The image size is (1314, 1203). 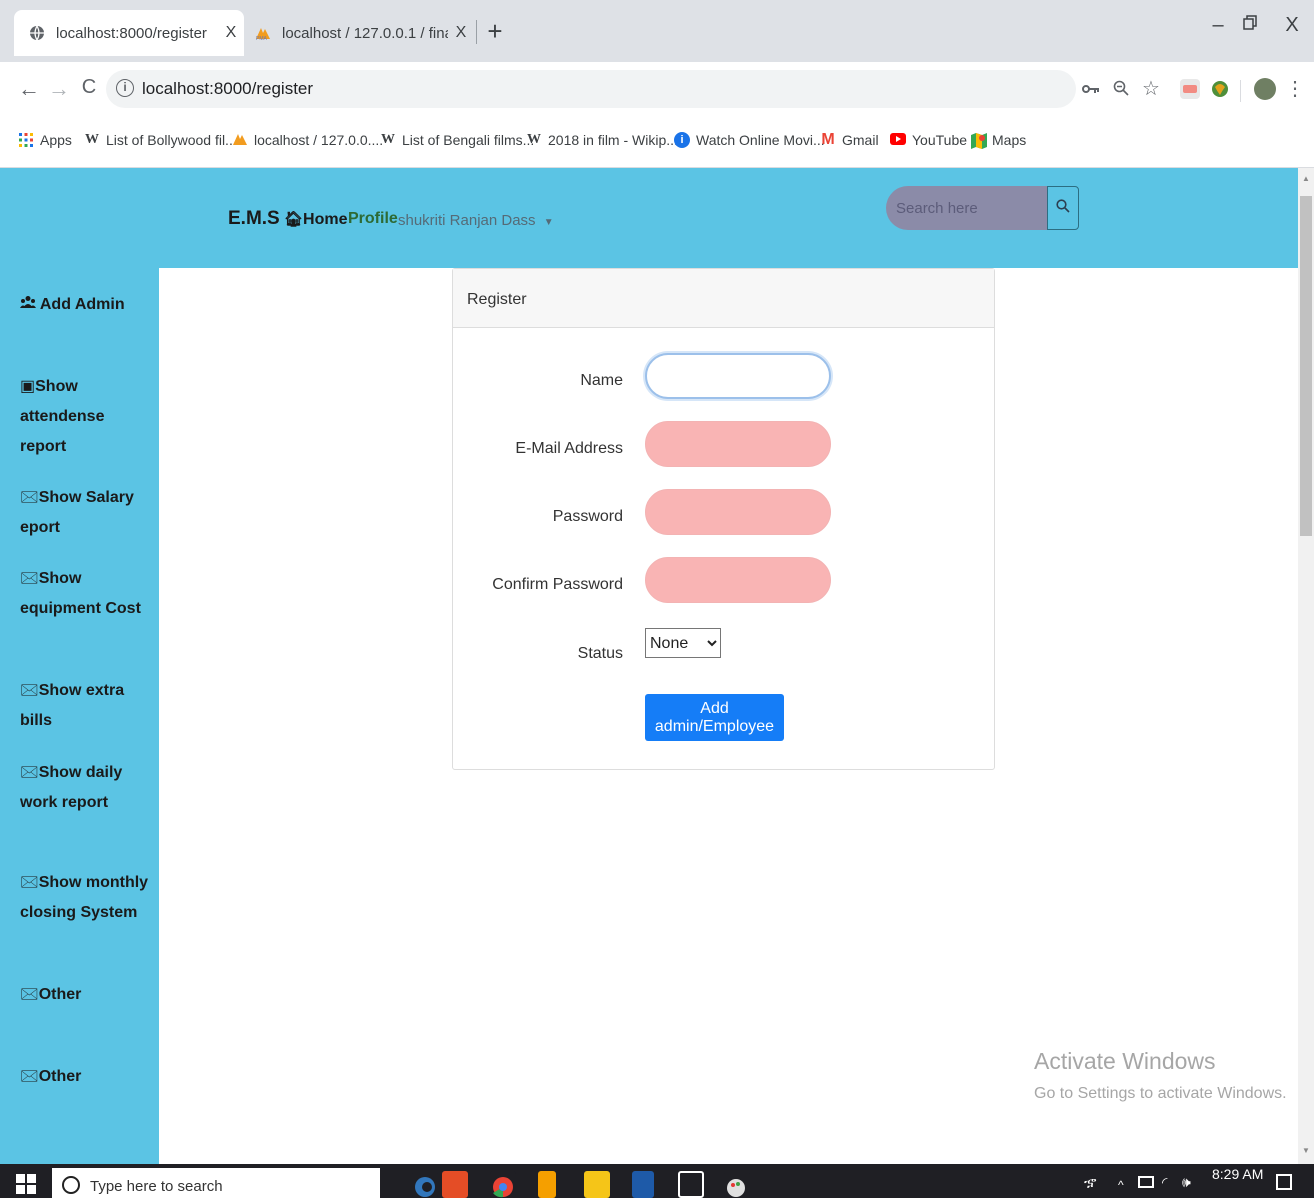 What do you see at coordinates (45, 140) in the screenshot?
I see `bookmark-apps: Apps` at bounding box center [45, 140].